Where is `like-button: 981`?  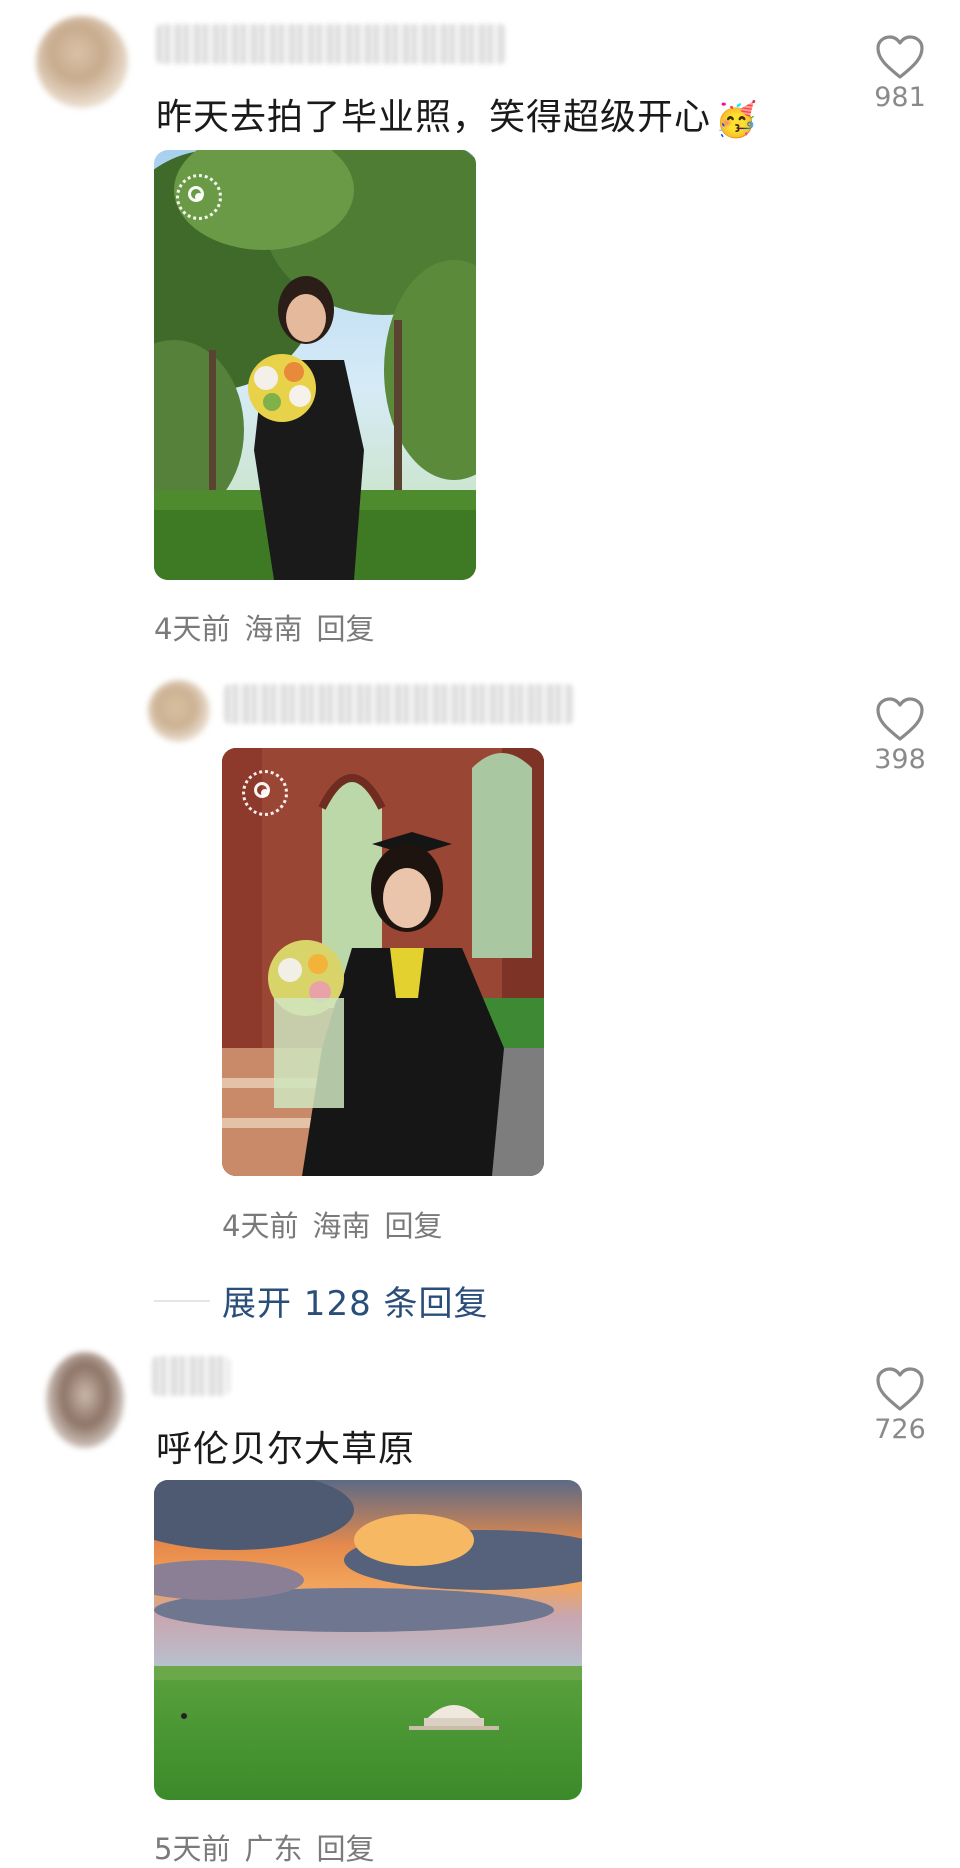 like-button: 981 is located at coordinates (900, 73).